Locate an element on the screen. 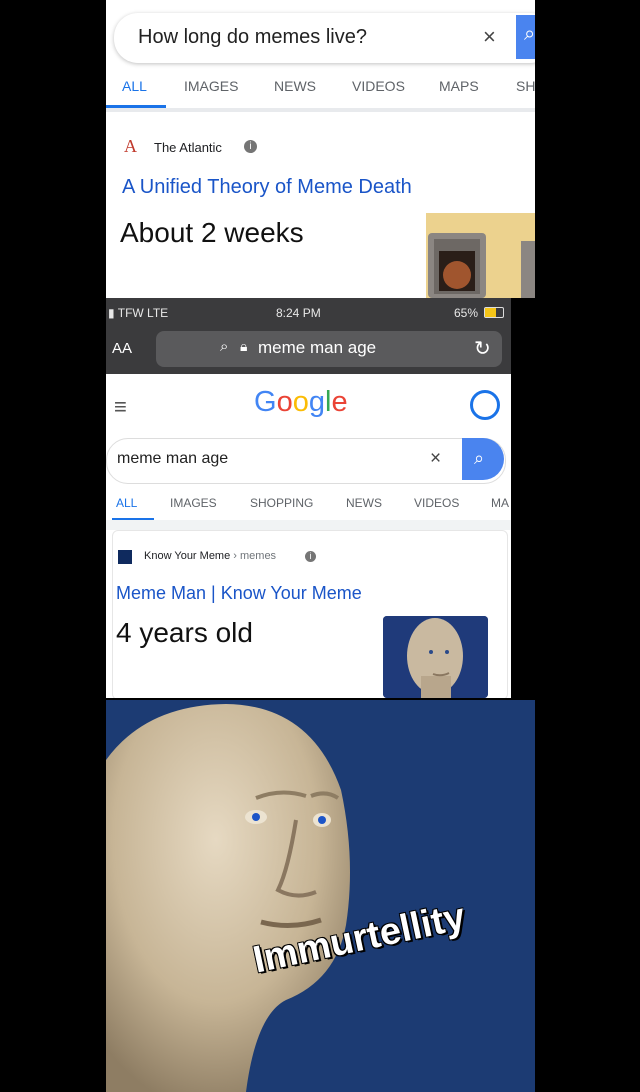 Image resolution: width=640 pixels, height=1092 pixels. result-source-name: Know Your Meme is located at coordinates (187, 556).